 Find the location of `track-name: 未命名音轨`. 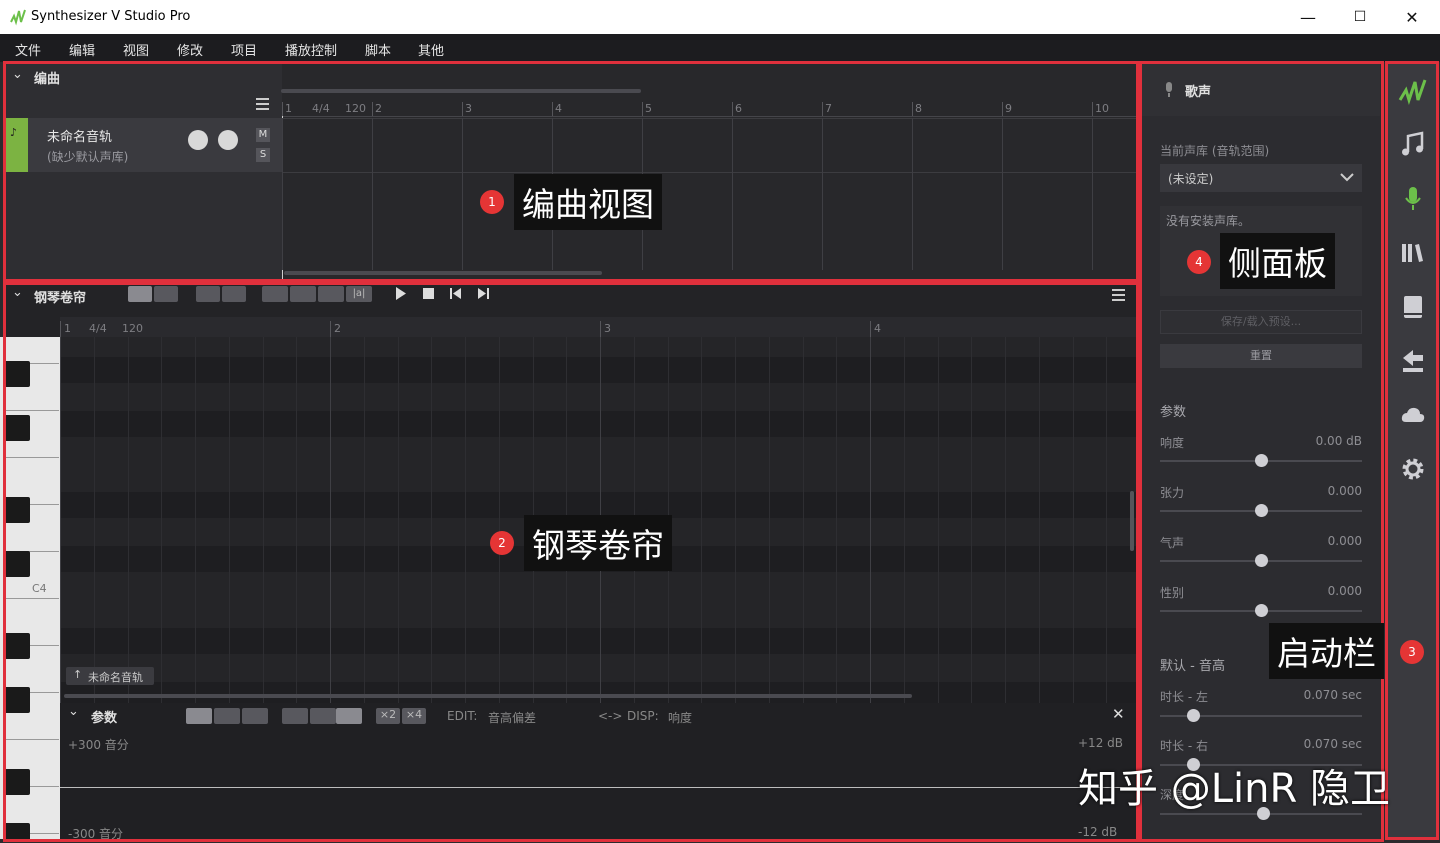

track-name: 未命名音轨 is located at coordinates (79, 135).